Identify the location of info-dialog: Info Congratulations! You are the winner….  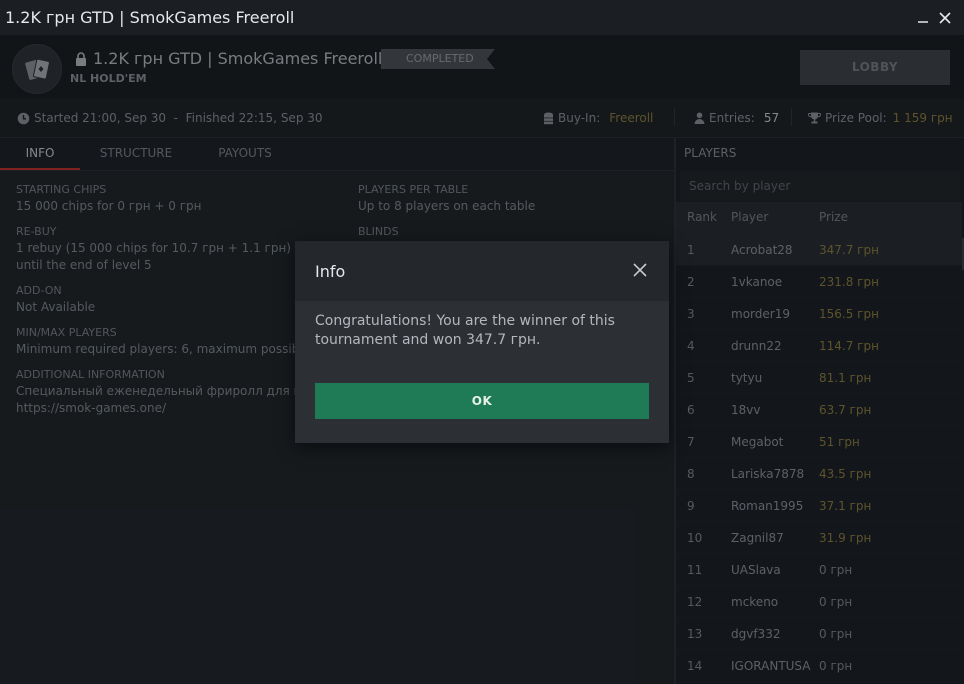
(482, 342).